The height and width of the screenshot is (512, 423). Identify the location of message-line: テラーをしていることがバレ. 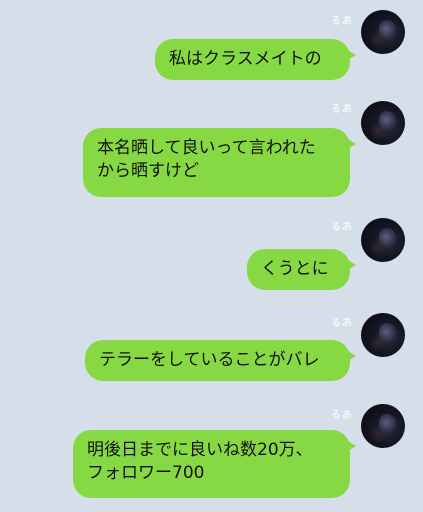
(209, 360).